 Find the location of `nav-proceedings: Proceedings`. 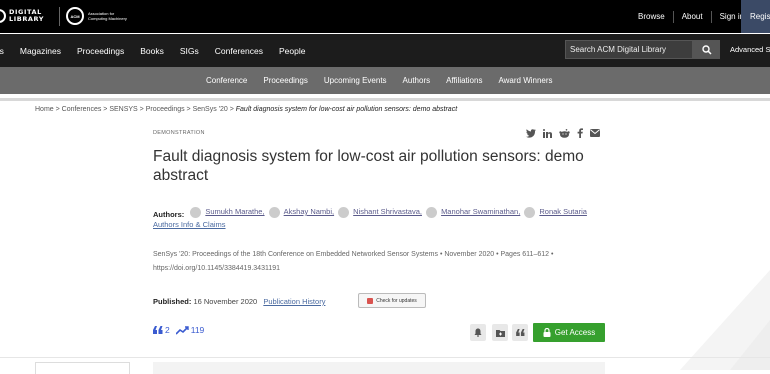

nav-proceedings: Proceedings is located at coordinates (100, 51).